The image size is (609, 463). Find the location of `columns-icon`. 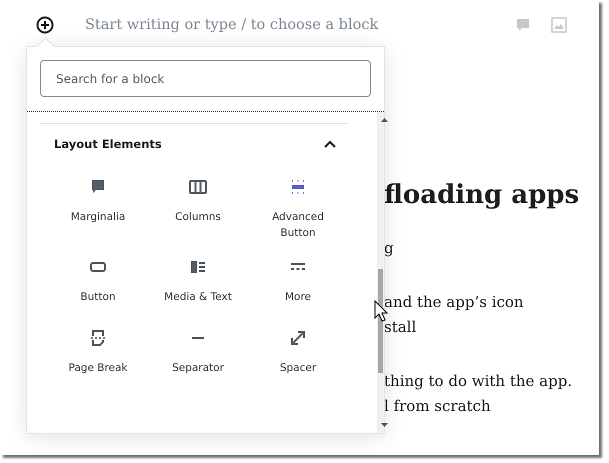

columns-icon is located at coordinates (198, 187).